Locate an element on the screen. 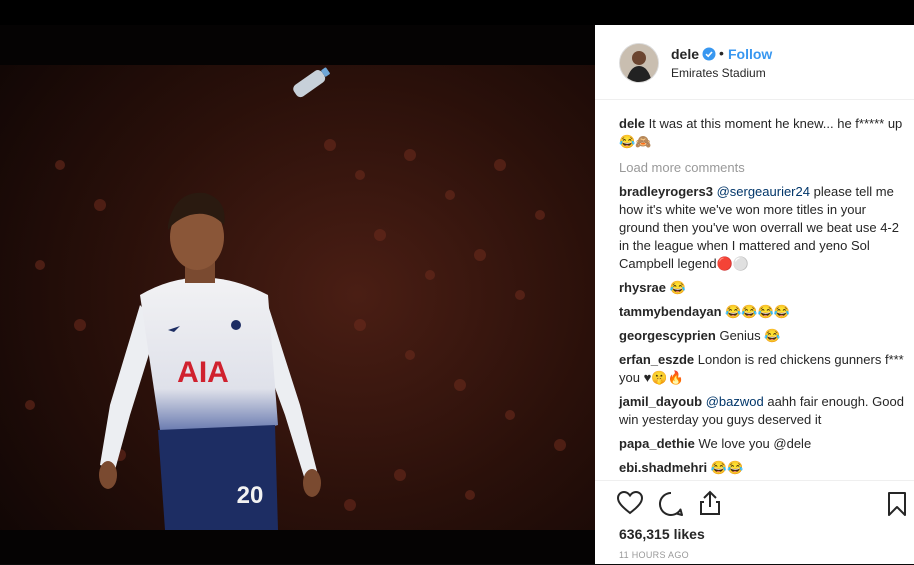  comment-text: Genius 😂 is located at coordinates (750, 335).